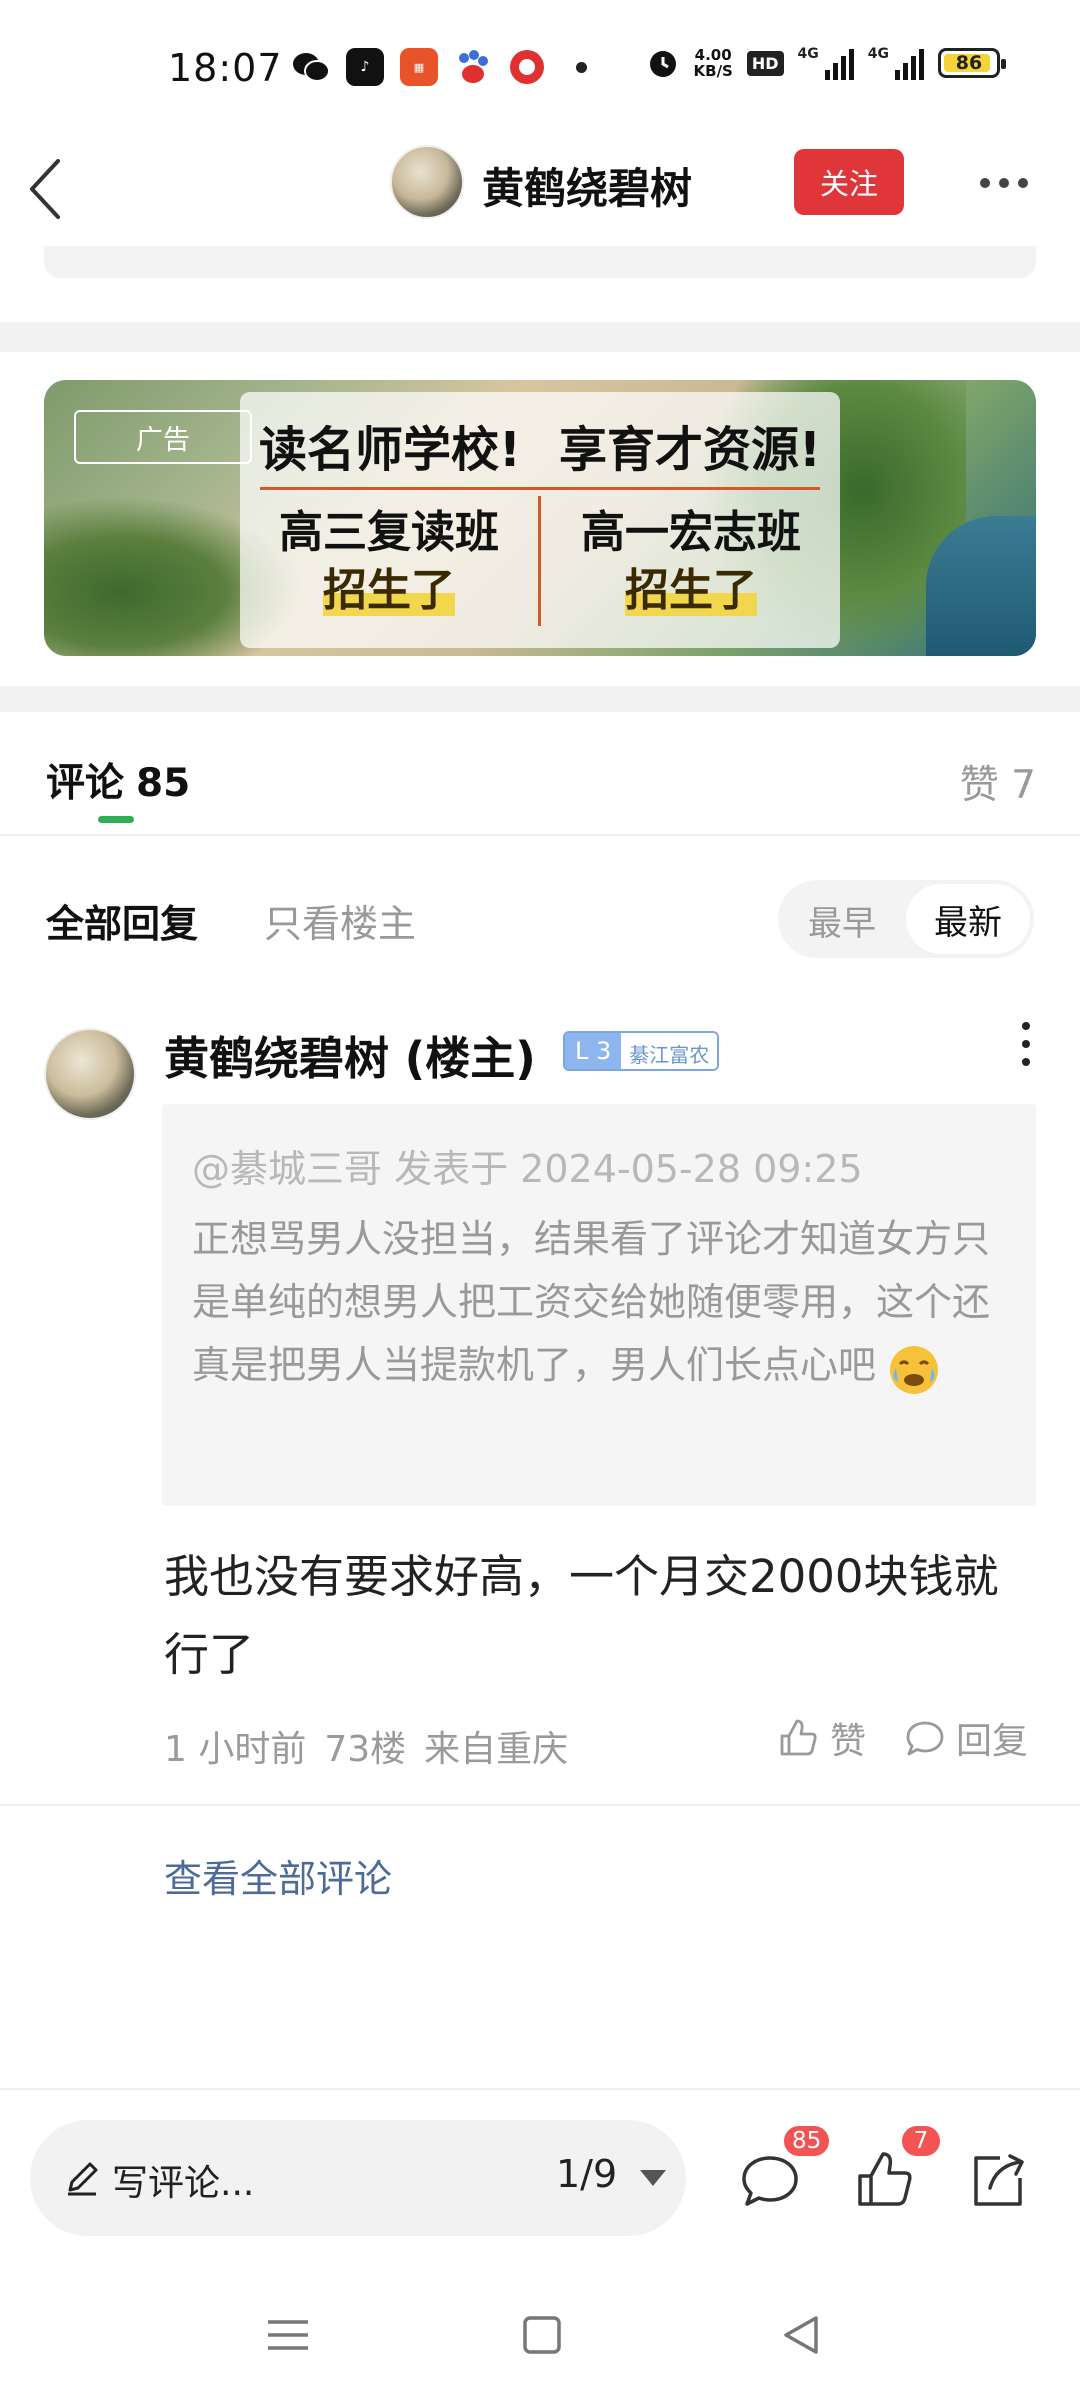 This screenshot has height=2400, width=1080. What do you see at coordinates (163, 783) in the screenshot?
I see `comments-count: 85` at bounding box center [163, 783].